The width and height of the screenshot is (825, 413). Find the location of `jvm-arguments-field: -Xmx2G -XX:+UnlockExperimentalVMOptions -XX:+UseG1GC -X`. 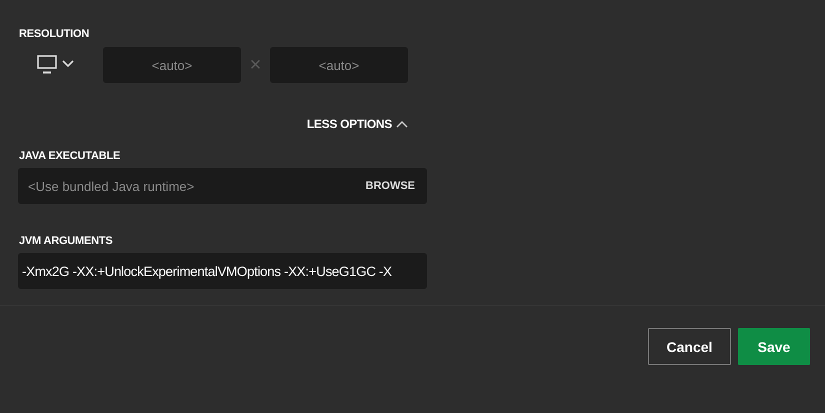

jvm-arguments-field: -Xmx2G -XX:+UnlockExperimentalVMOptions -XX:+UseG1GC -X is located at coordinates (222, 271).